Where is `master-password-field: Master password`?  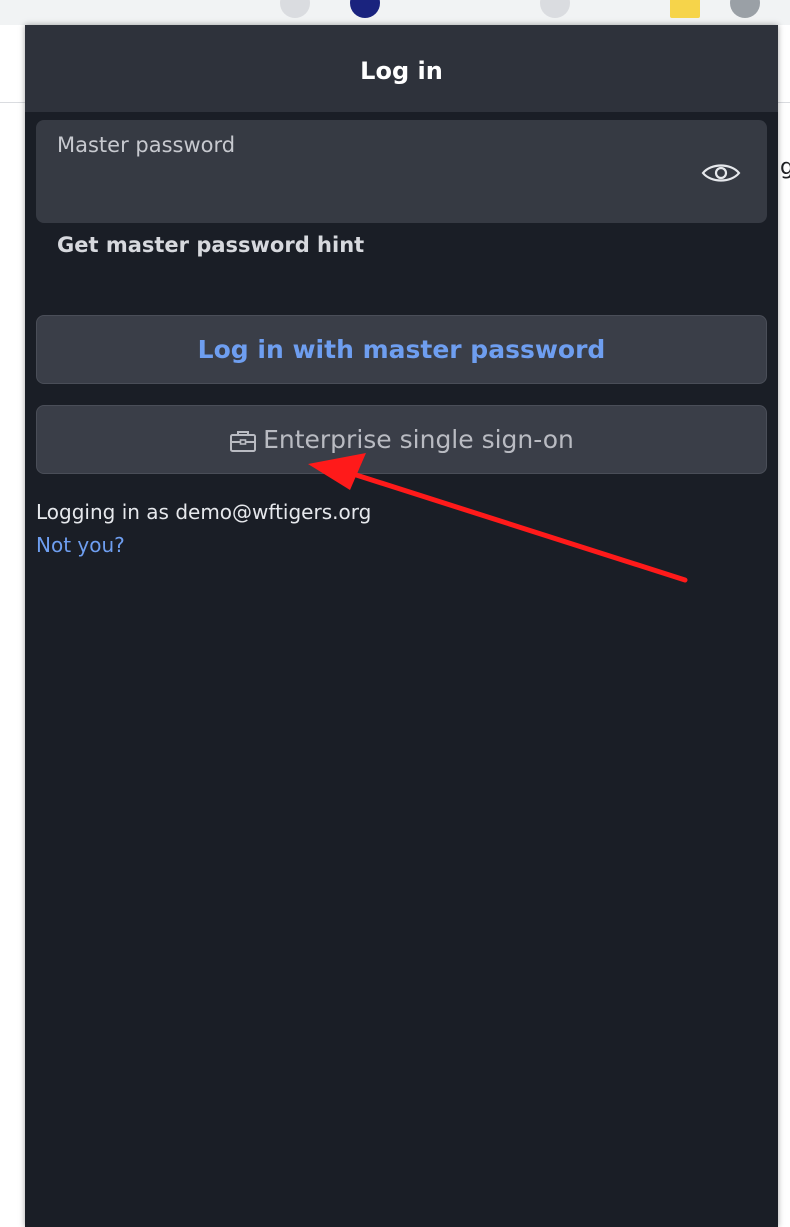 master-password-field: Master password is located at coordinates (401, 171).